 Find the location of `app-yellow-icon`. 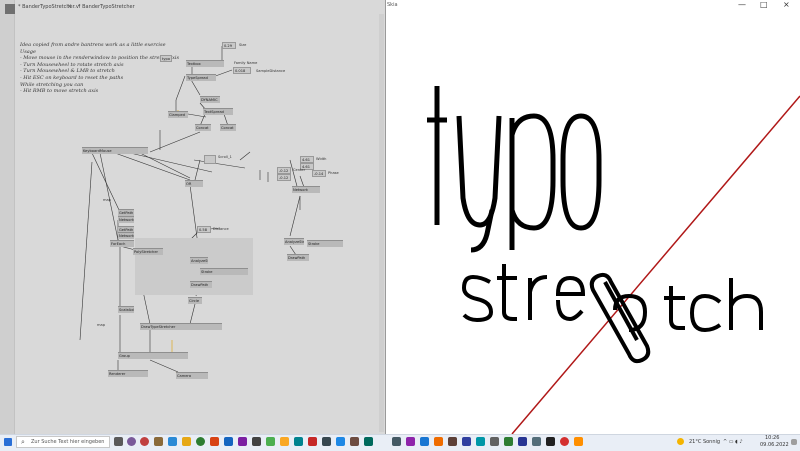

app-yellow-icon is located at coordinates (284, 441).